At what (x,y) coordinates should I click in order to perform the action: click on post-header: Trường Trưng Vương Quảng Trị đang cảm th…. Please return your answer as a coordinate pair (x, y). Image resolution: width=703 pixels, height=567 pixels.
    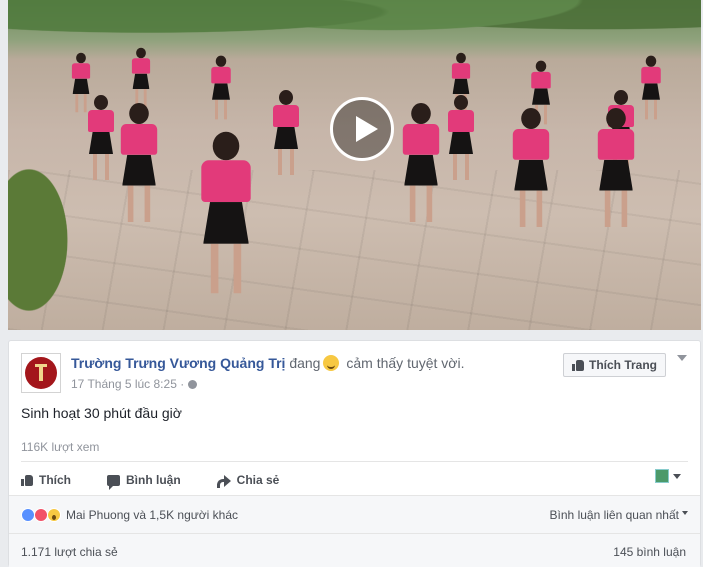
    Looking at the image, I should click on (268, 363).